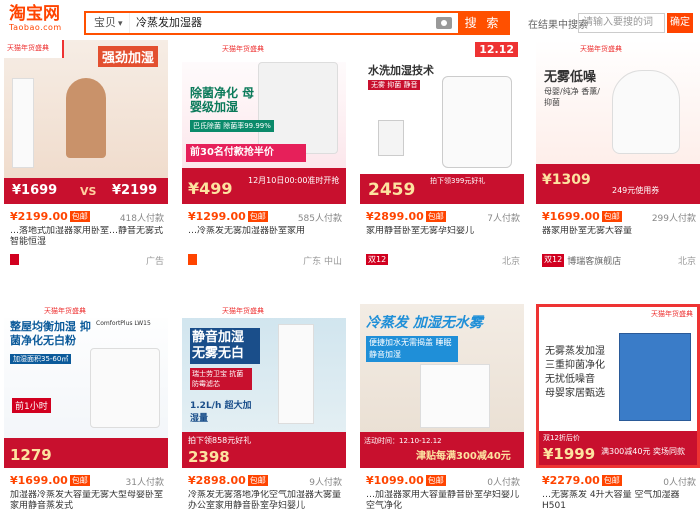  What do you see at coordinates (483, 23) in the screenshot?
I see `search-button: 搜 索` at bounding box center [483, 23].